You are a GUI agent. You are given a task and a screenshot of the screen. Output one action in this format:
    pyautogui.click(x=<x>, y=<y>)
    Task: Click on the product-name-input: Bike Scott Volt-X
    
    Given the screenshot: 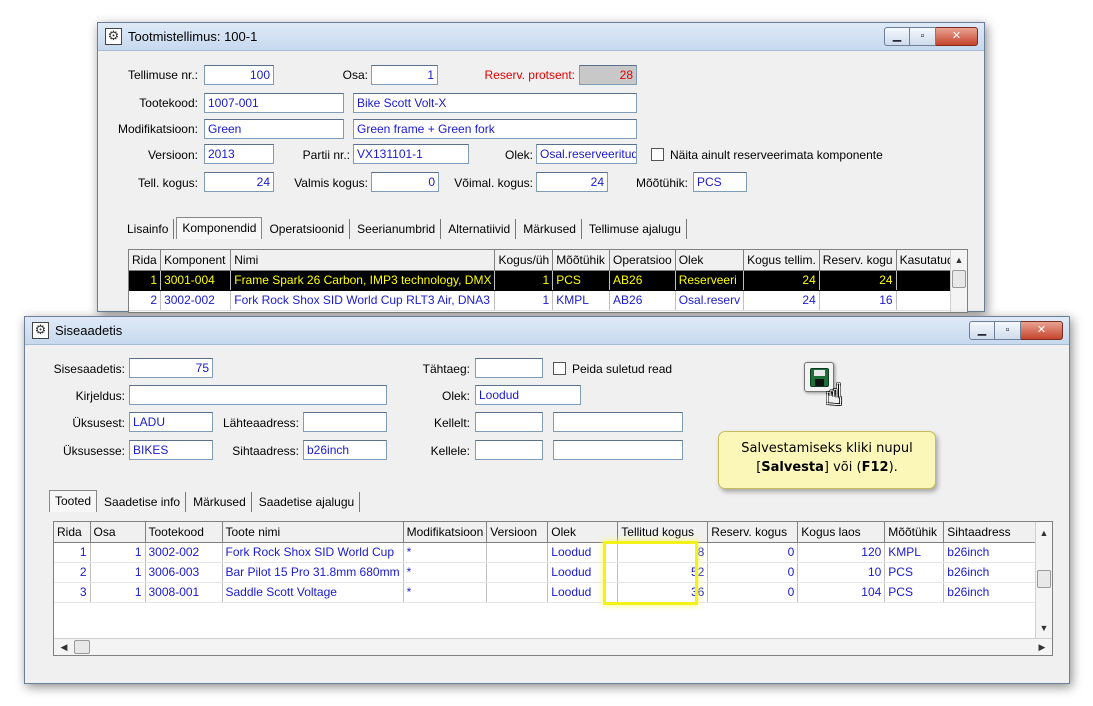 What is the action you would take?
    pyautogui.click(x=495, y=103)
    